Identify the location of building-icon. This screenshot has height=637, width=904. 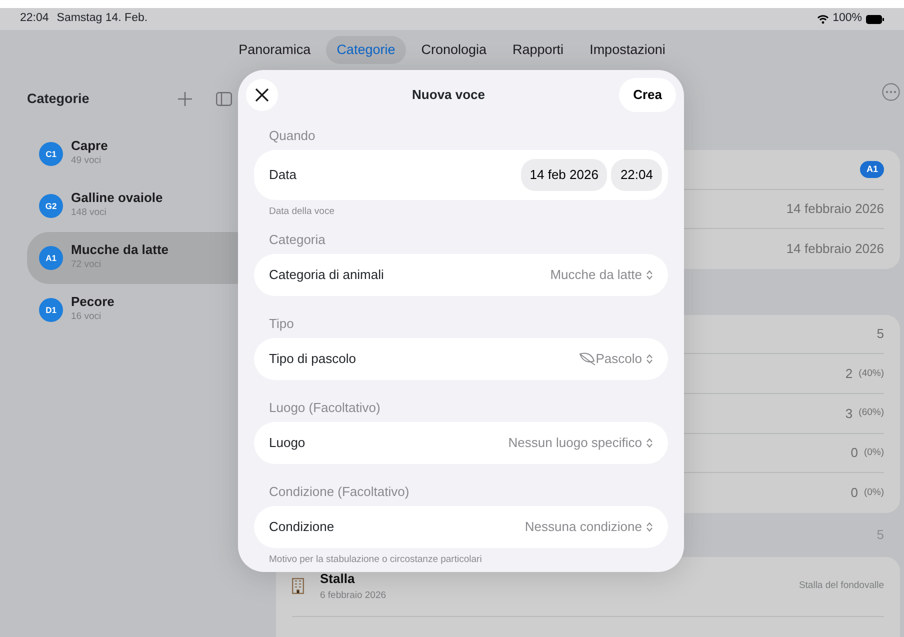
(298, 586).